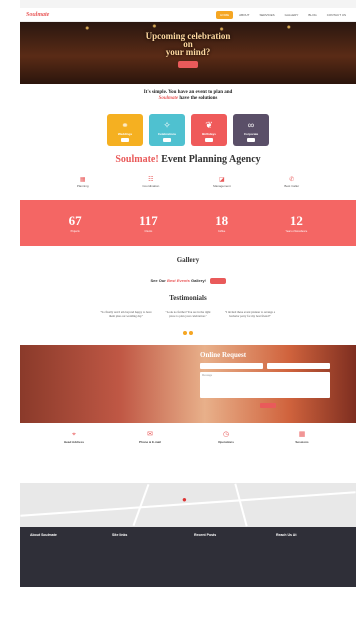  I want to click on stat-value: 18, so click(222, 220).